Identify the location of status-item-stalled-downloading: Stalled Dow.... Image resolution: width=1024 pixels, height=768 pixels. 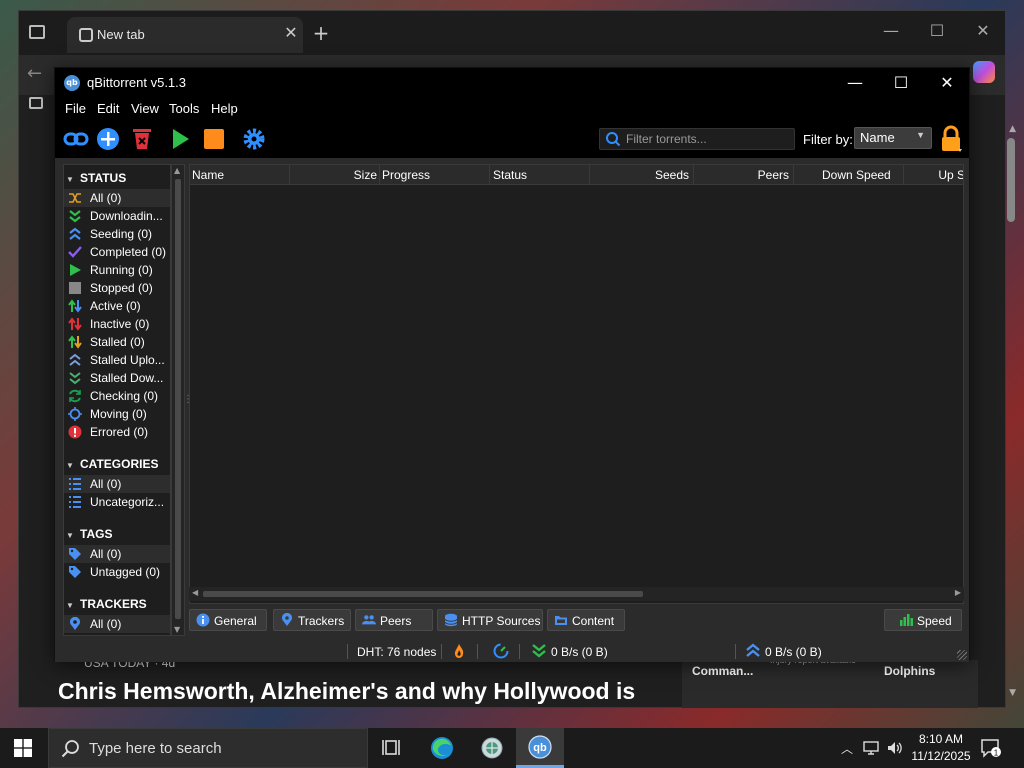
(117, 378).